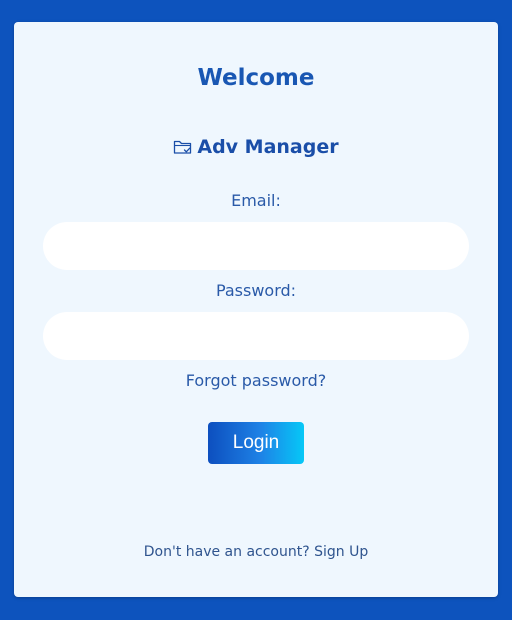 This screenshot has height=620, width=512. What do you see at coordinates (256, 78) in the screenshot?
I see `page-title: Welcome` at bounding box center [256, 78].